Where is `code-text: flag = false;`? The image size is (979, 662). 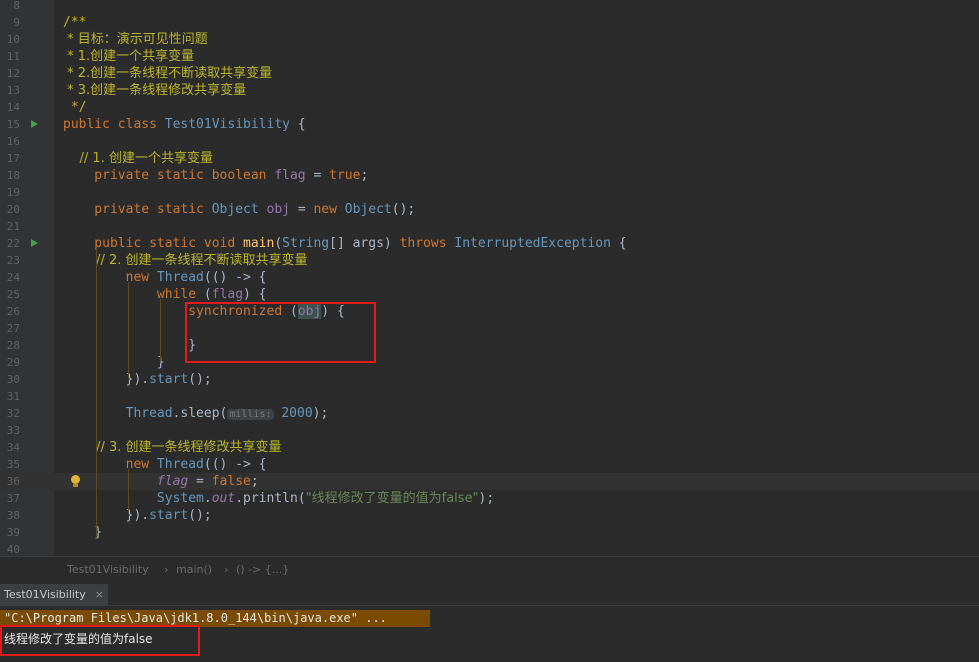
code-text: flag = false; is located at coordinates (161, 481).